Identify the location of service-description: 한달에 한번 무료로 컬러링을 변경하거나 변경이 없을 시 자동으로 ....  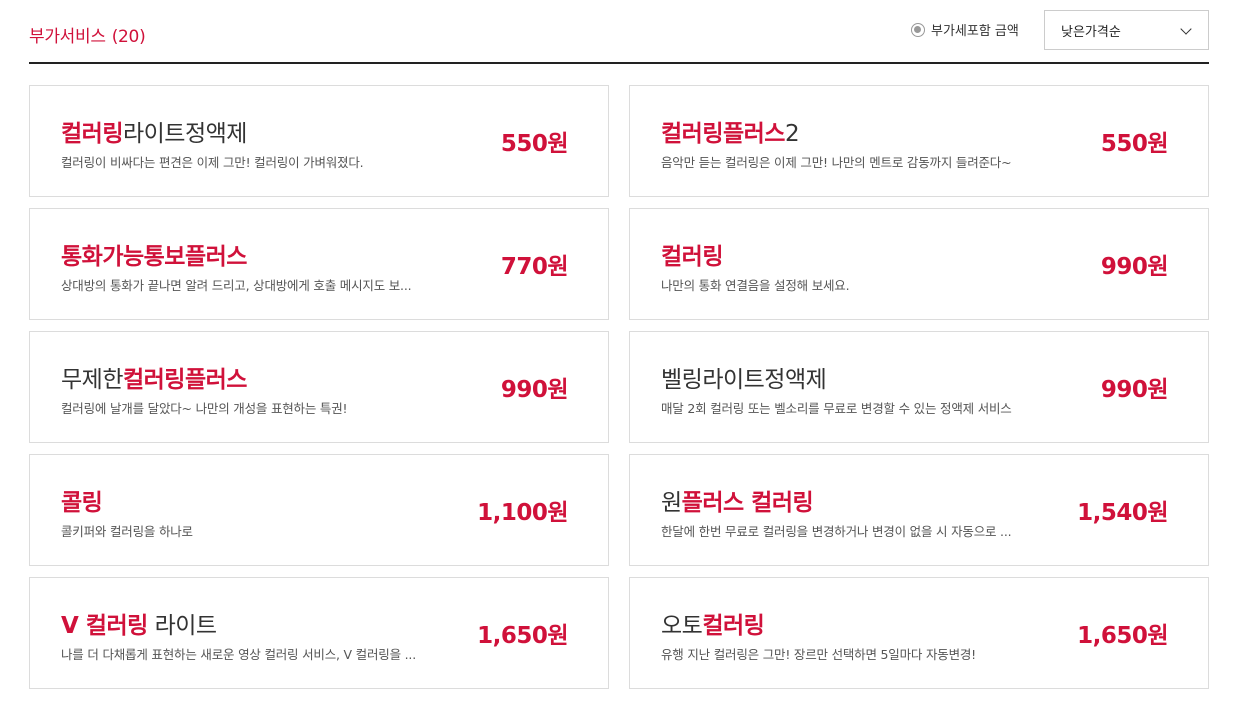
(836, 531).